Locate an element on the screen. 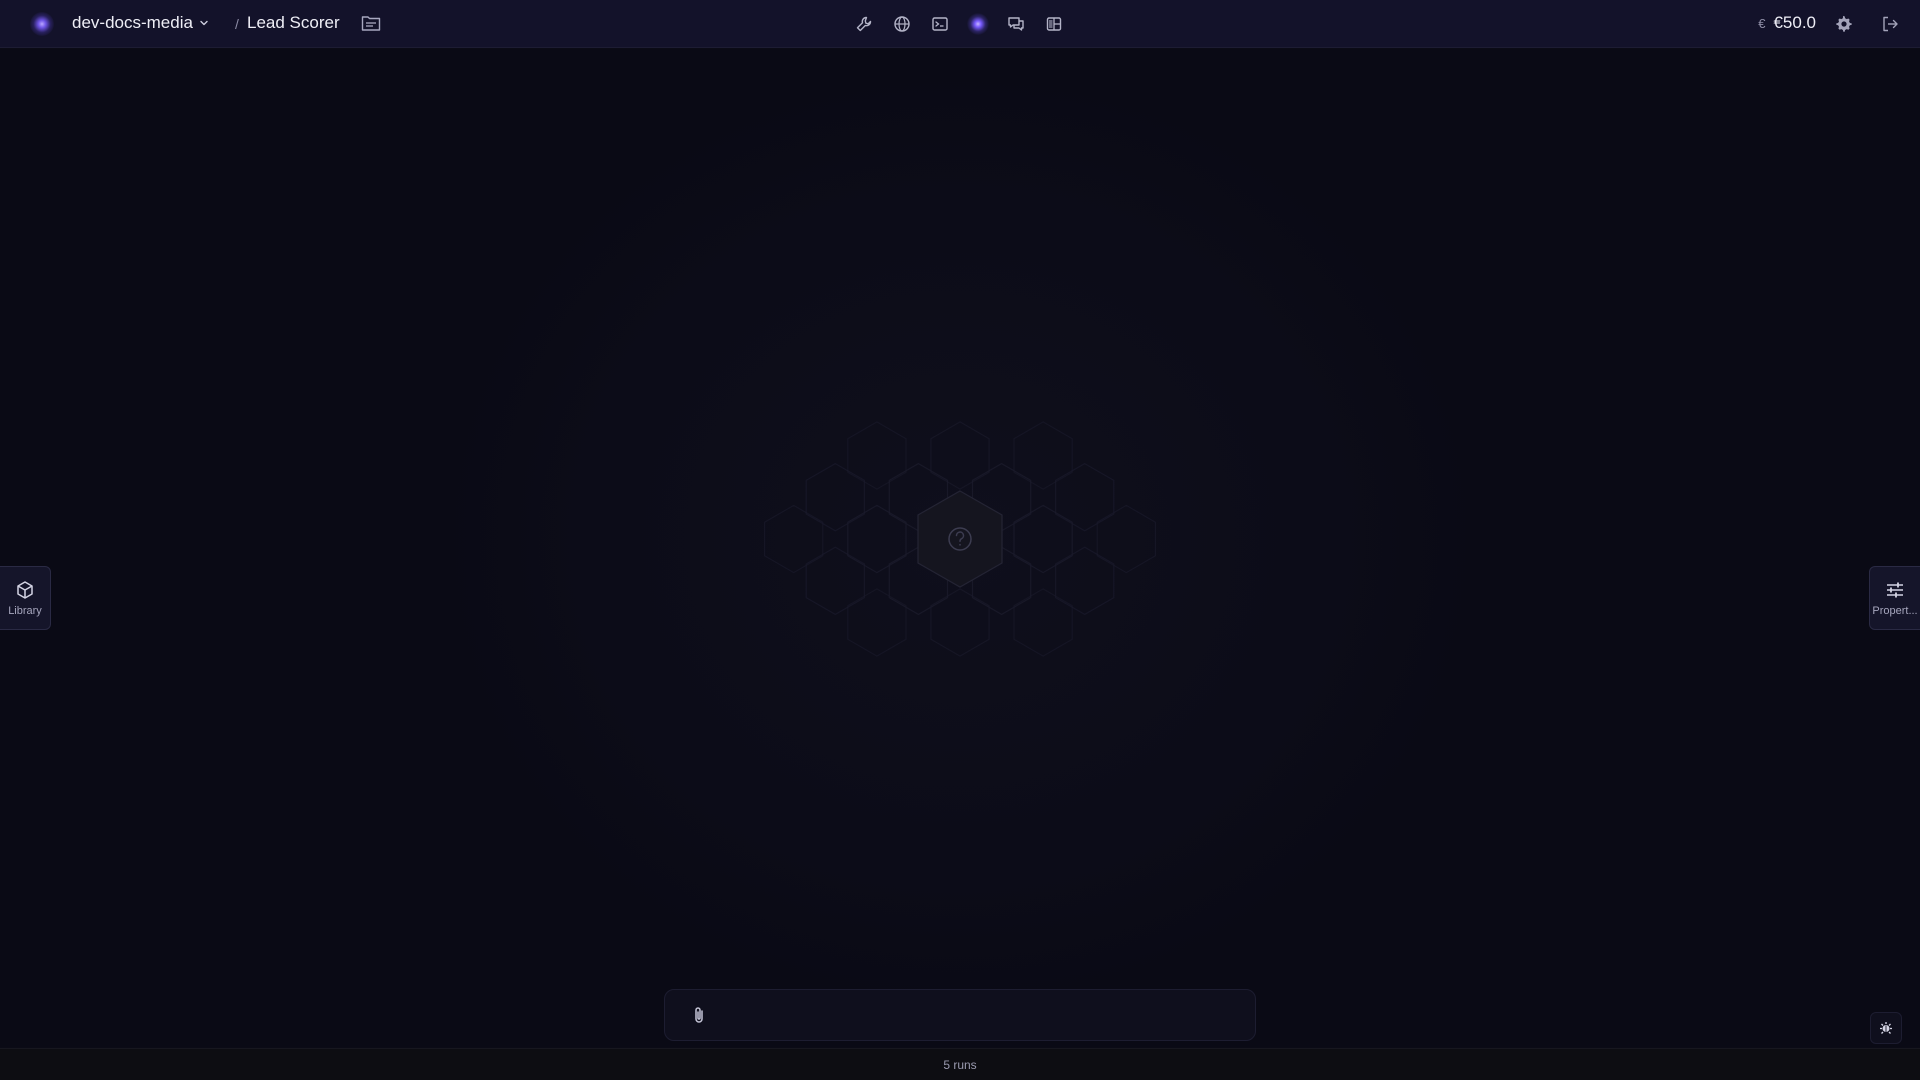  library-panel-toggle: Library is located at coordinates (25, 598).